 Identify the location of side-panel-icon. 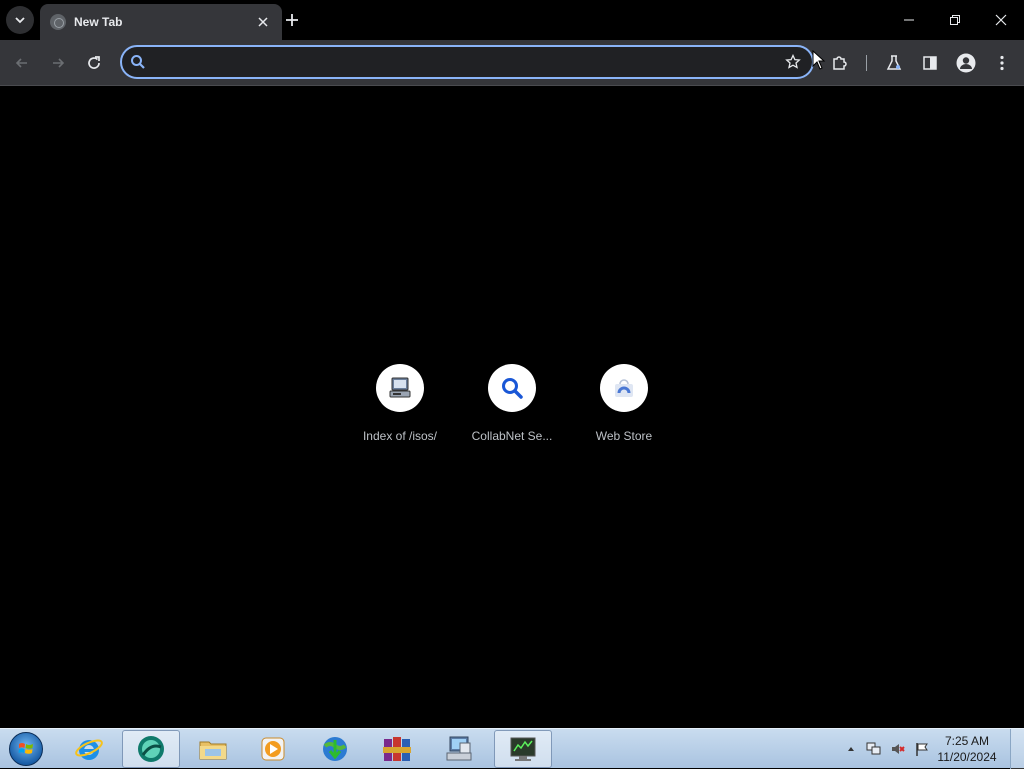
(930, 63).